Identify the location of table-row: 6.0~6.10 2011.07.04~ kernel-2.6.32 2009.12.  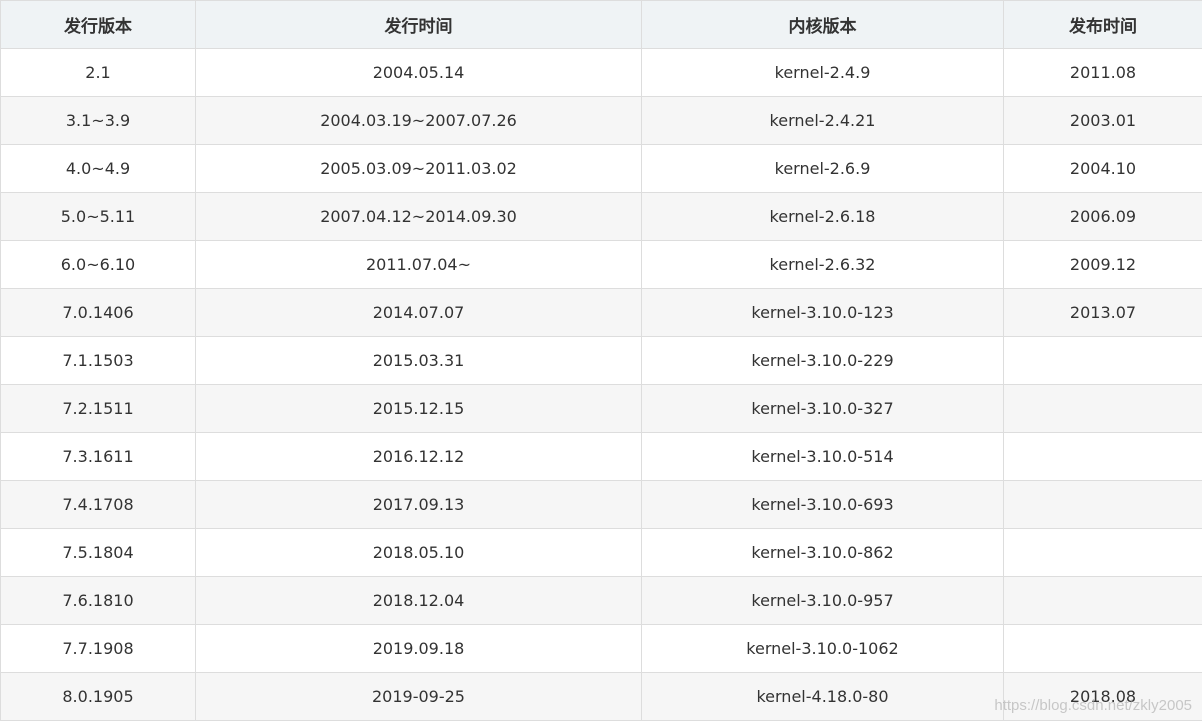
(601, 264).